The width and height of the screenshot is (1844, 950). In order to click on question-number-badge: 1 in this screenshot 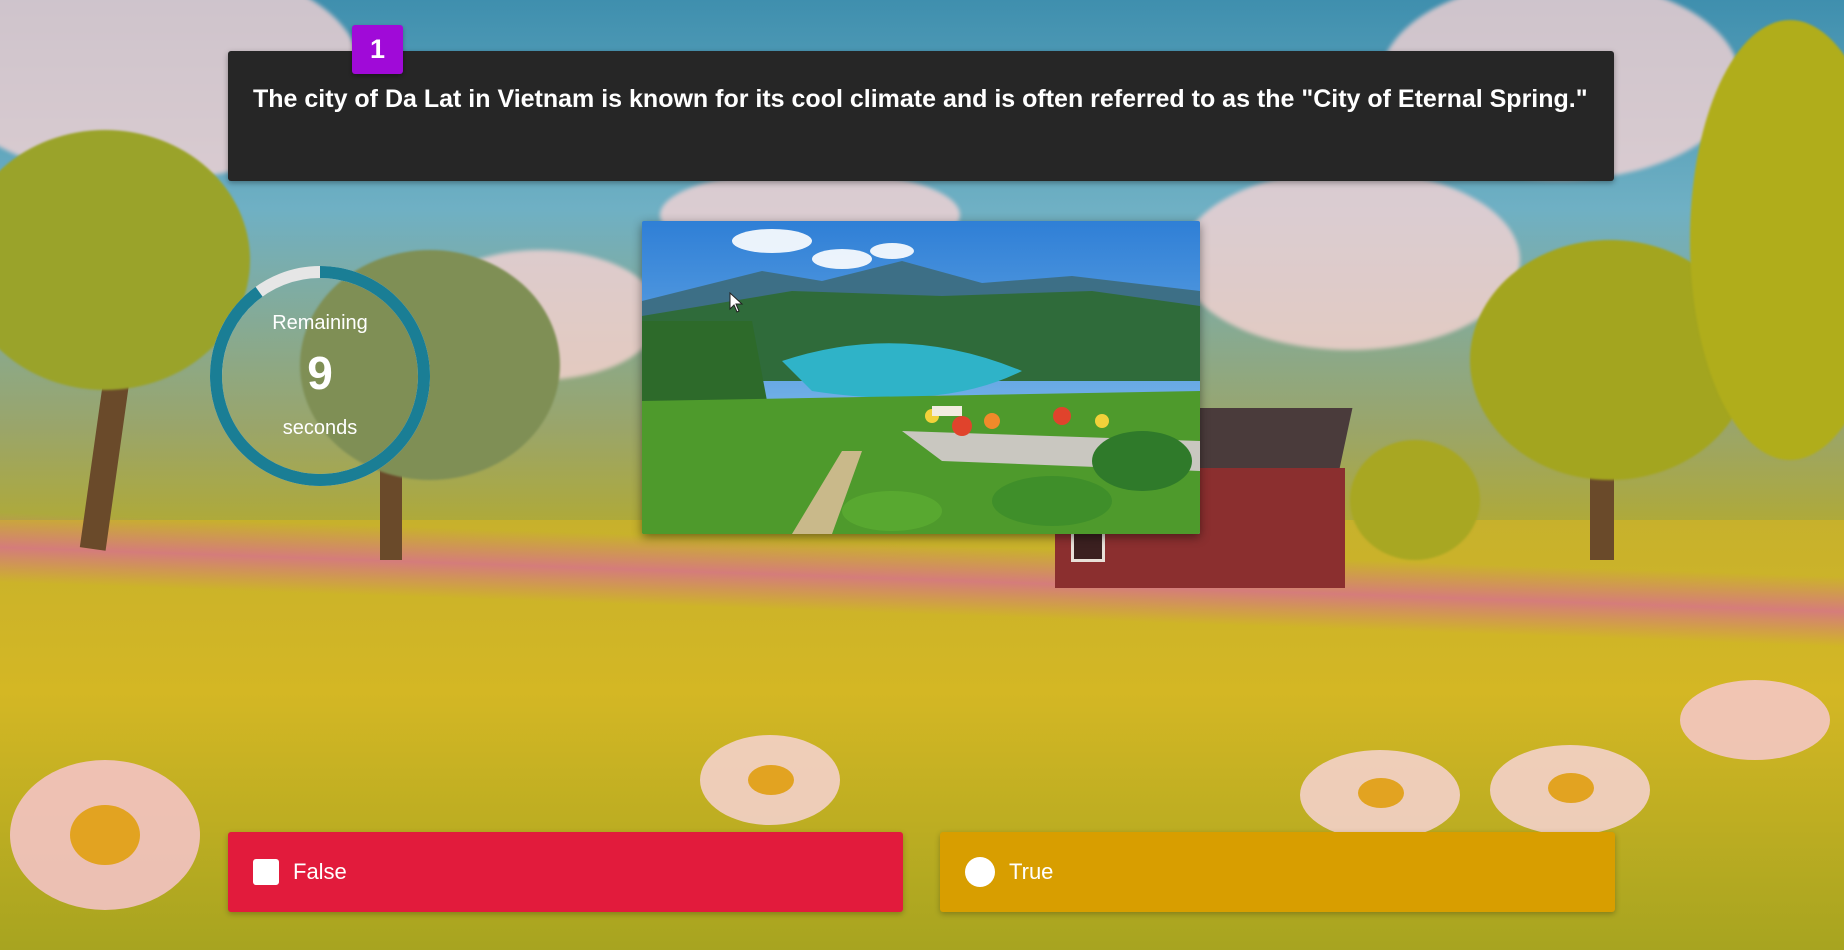, I will do `click(377, 49)`.